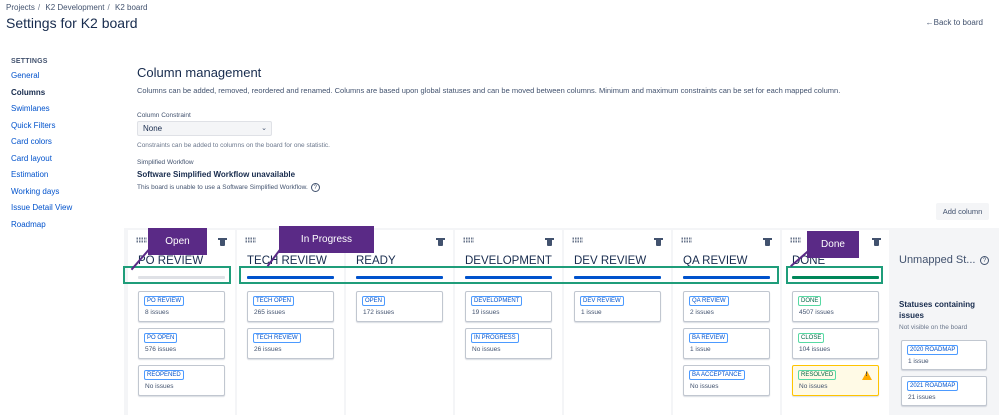  I want to click on breadcrumb: Projects / K2 Development / K2 board, so click(77, 7).